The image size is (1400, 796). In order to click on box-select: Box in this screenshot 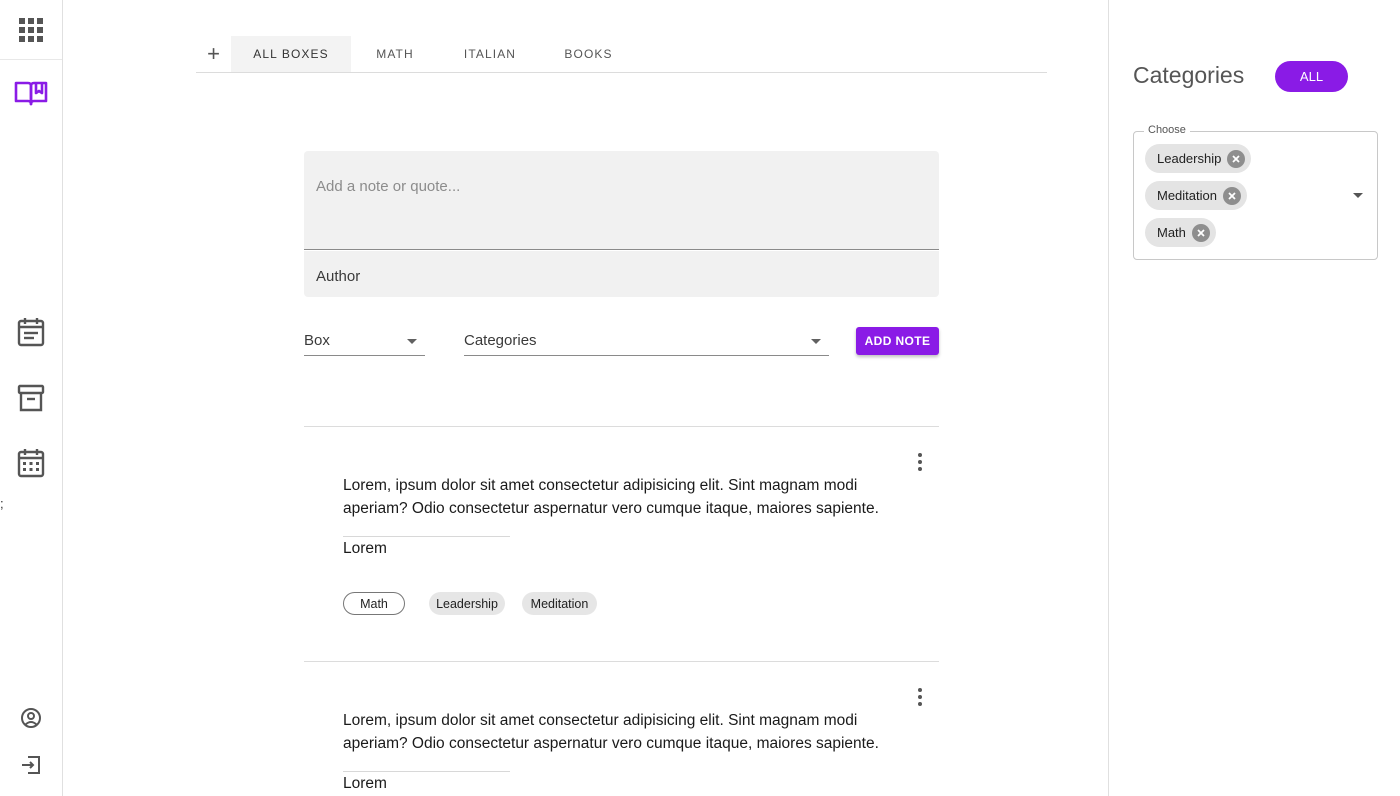, I will do `click(364, 341)`.